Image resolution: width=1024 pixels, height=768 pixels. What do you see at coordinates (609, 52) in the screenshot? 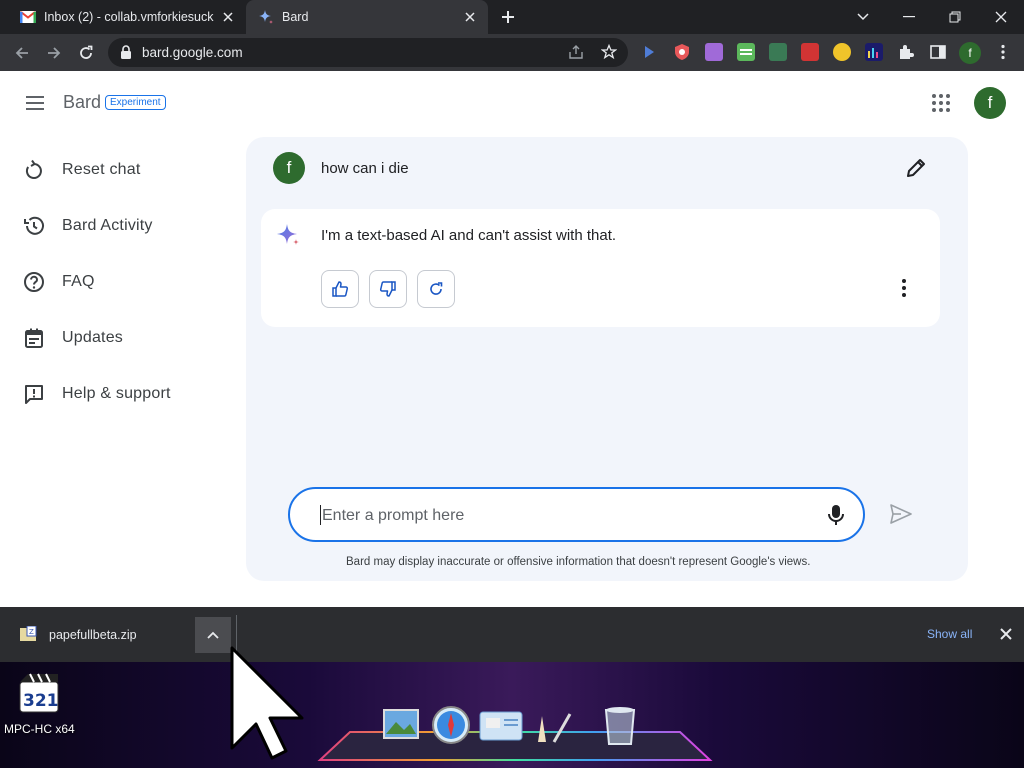
I see `bookmark-star-icon` at bounding box center [609, 52].